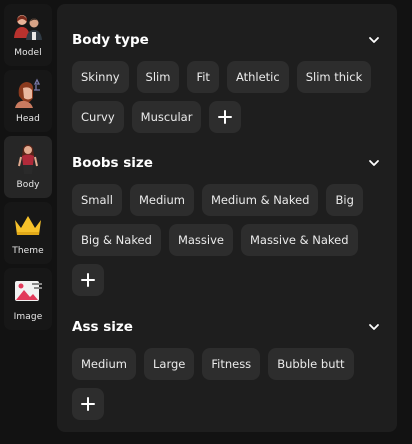 Image resolution: width=412 pixels, height=444 pixels. I want to click on sidebar-item-theme: Theme, so click(28, 233).